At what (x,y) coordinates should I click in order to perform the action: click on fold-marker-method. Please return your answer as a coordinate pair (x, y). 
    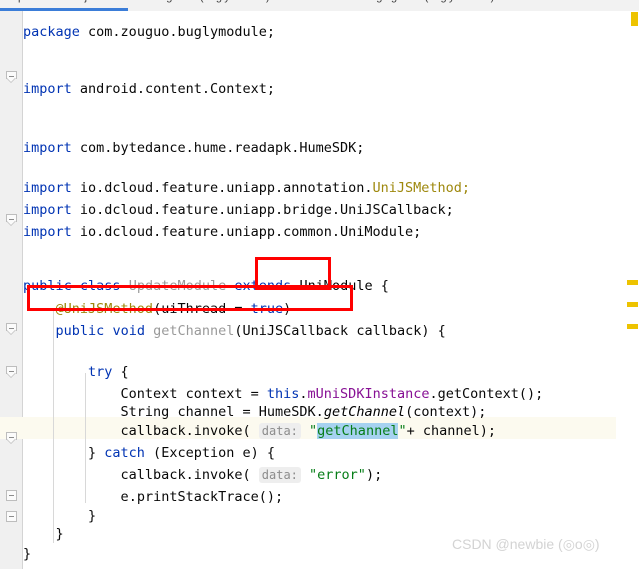
    Looking at the image, I should click on (11, 329).